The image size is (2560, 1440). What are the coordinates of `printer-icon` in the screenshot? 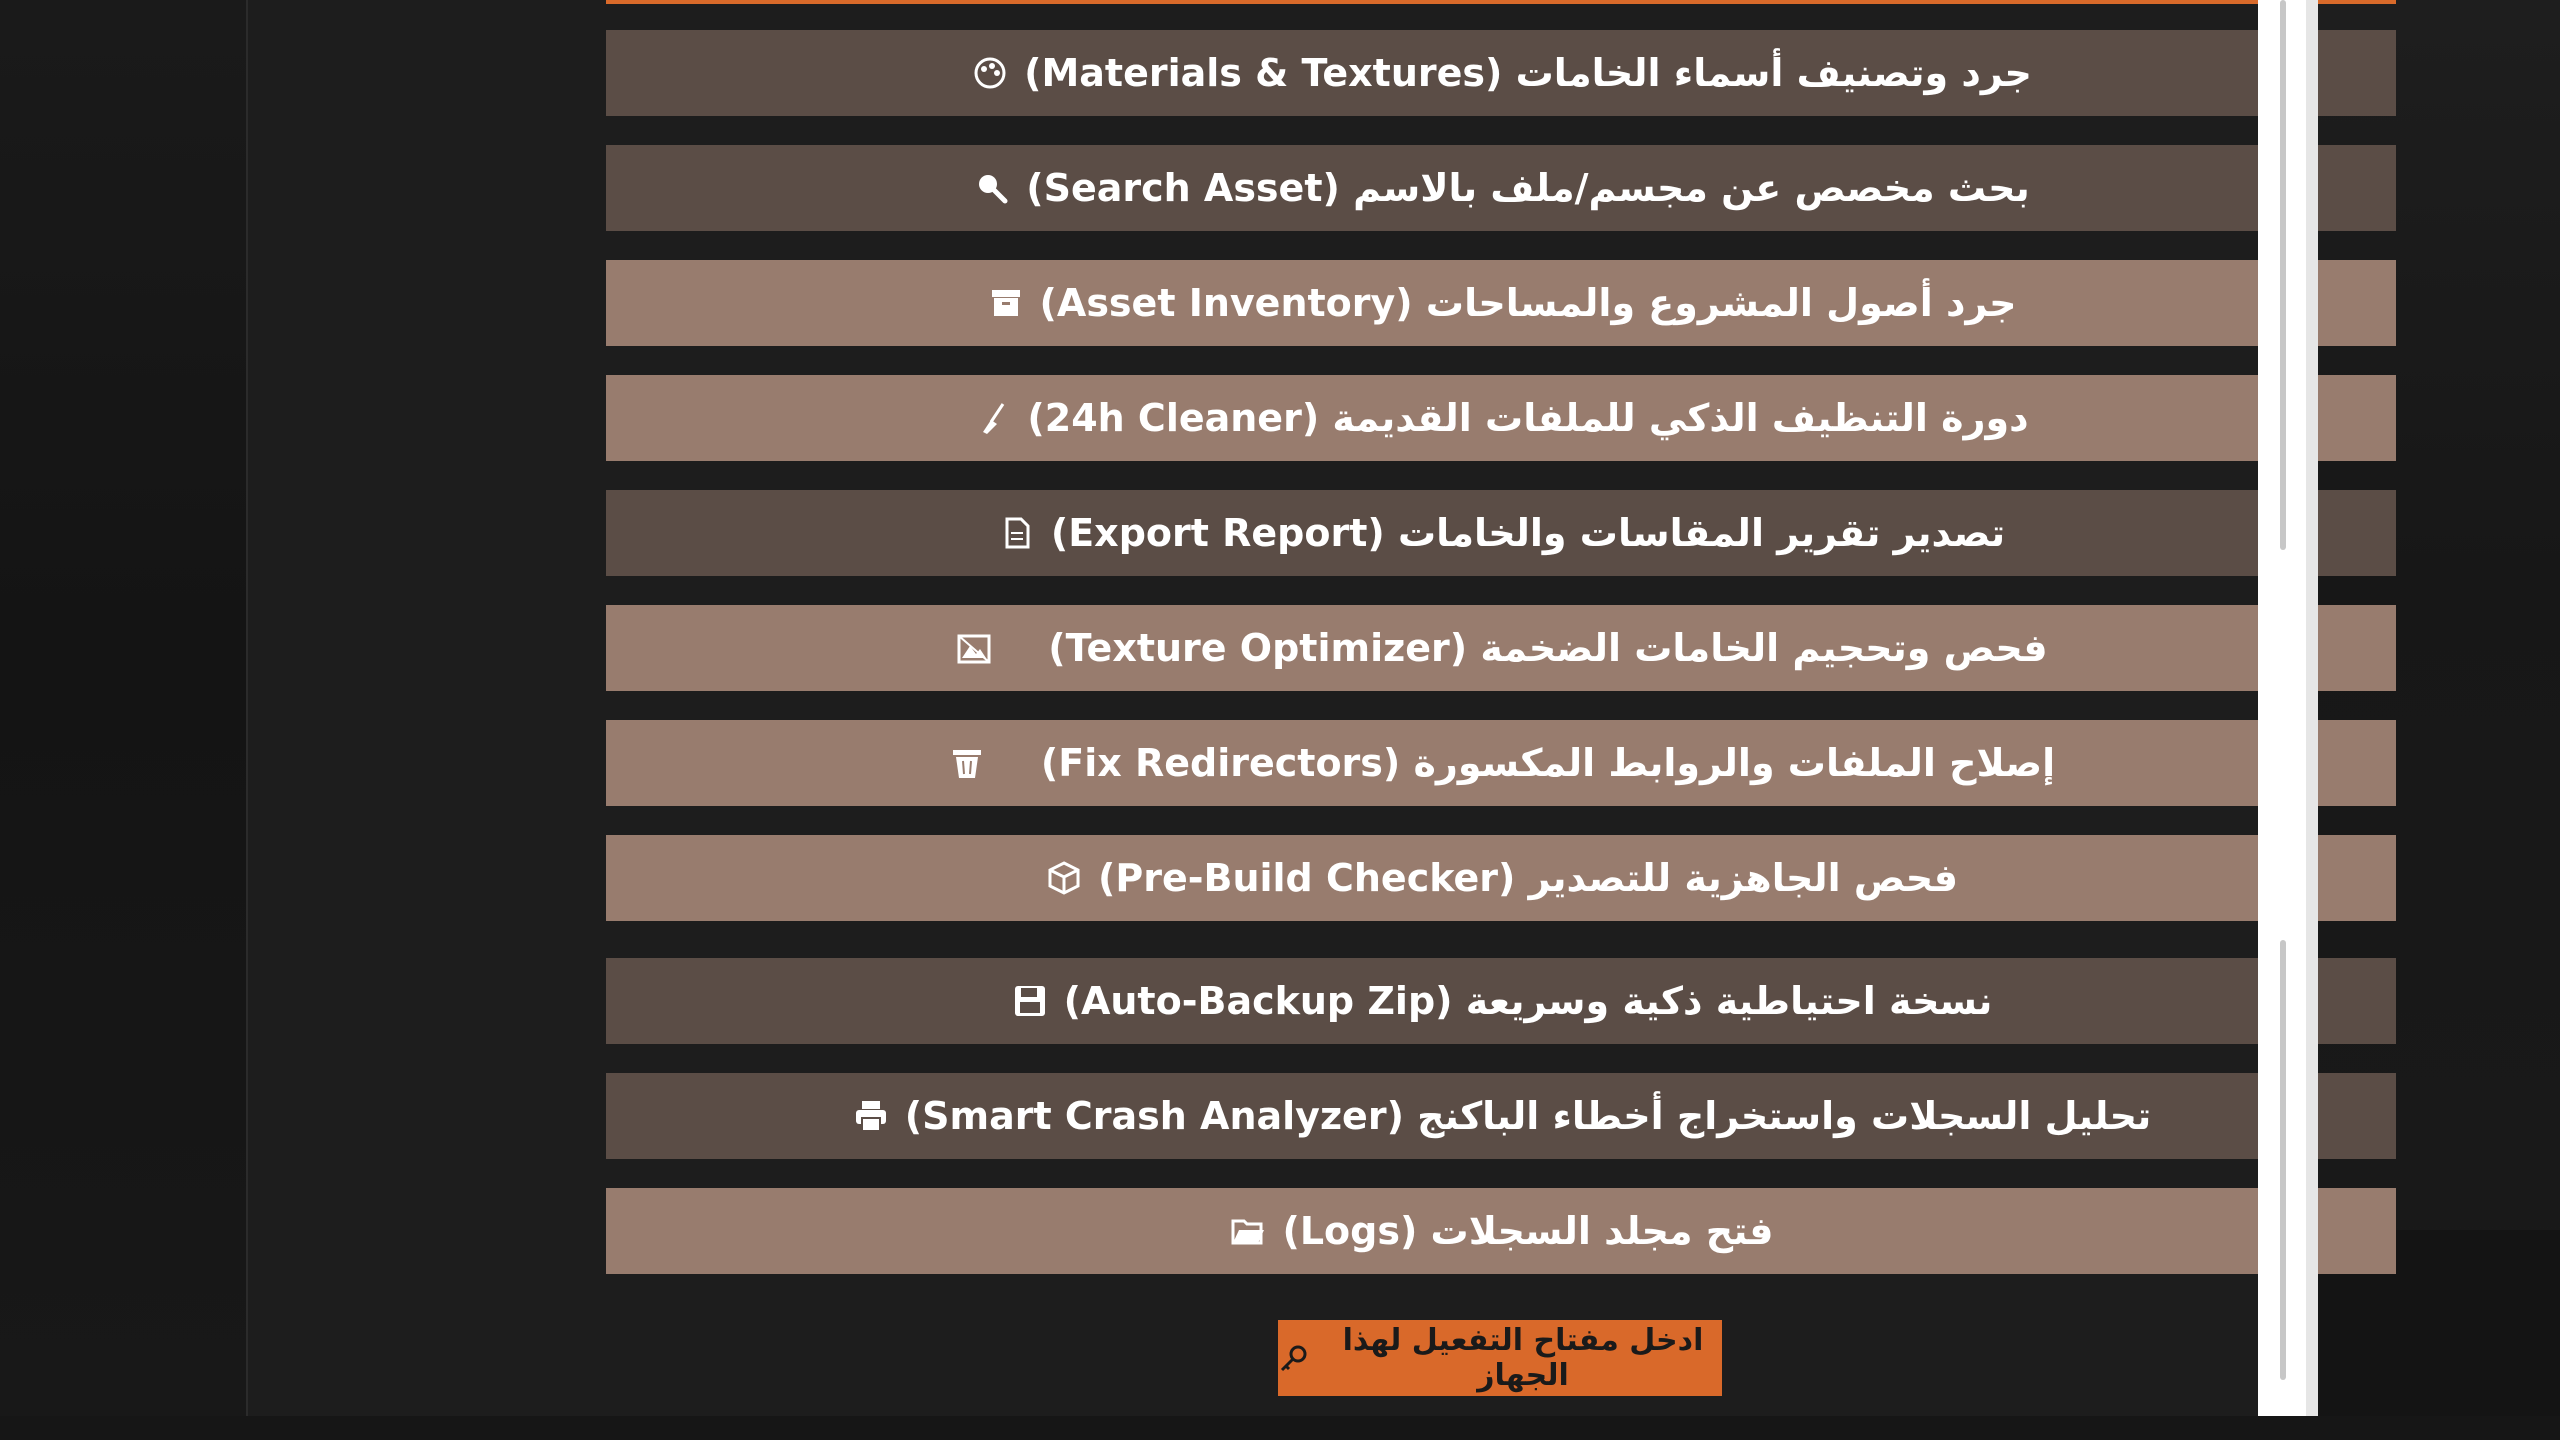 It's located at (871, 1116).